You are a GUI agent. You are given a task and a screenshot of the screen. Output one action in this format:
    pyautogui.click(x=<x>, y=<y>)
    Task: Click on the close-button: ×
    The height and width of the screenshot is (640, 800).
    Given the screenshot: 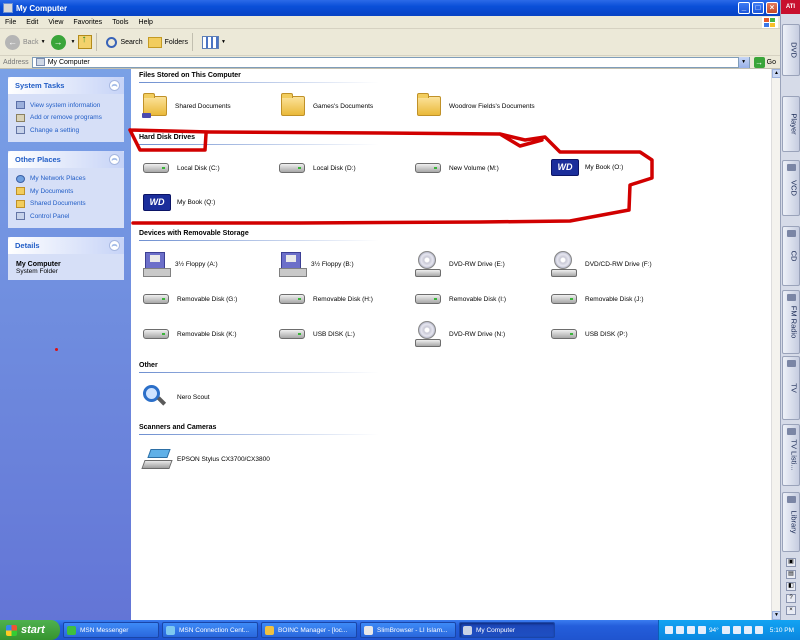 What is the action you would take?
    pyautogui.click(x=772, y=8)
    